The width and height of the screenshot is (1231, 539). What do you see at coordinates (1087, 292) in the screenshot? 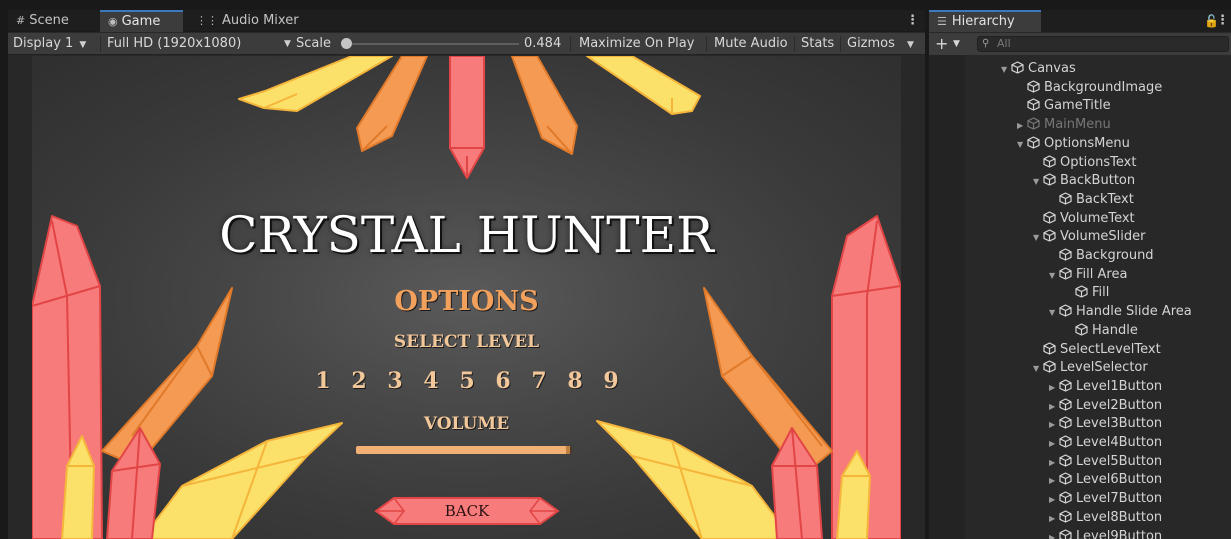
I see `hierarchy-item: Fill` at bounding box center [1087, 292].